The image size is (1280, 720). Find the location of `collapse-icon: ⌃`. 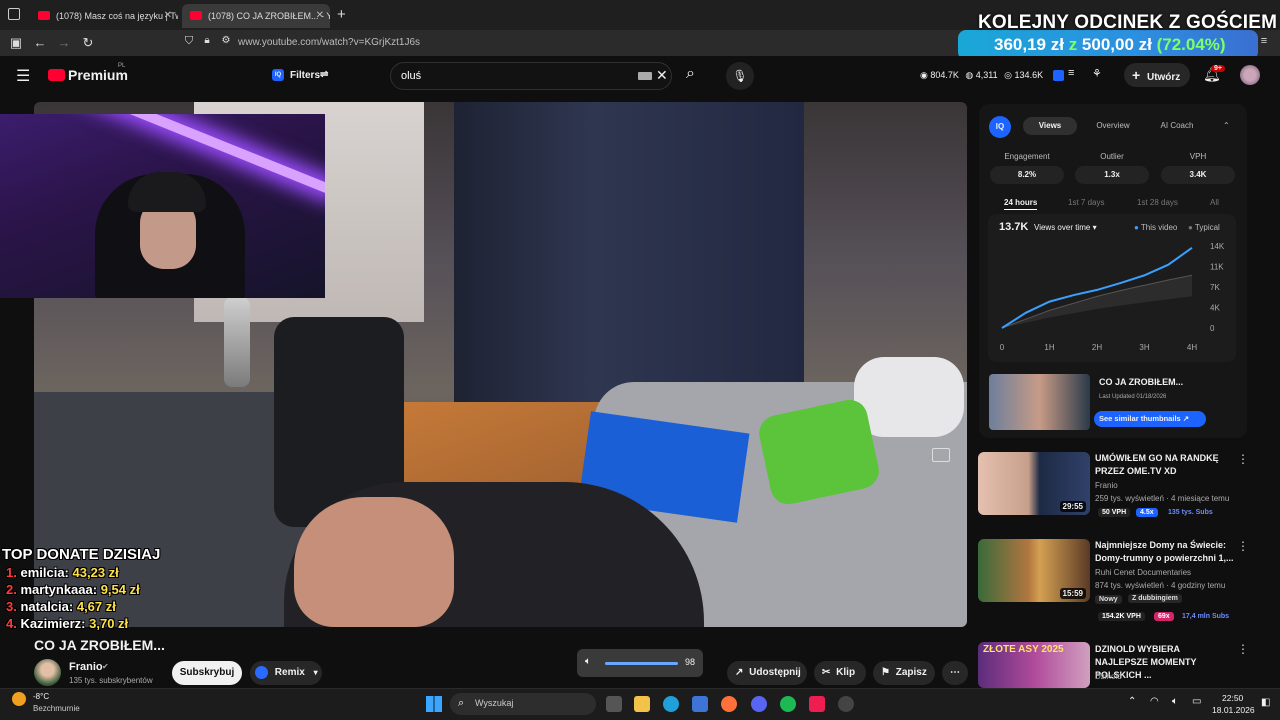

collapse-icon: ⌃ is located at coordinates (1226, 125).